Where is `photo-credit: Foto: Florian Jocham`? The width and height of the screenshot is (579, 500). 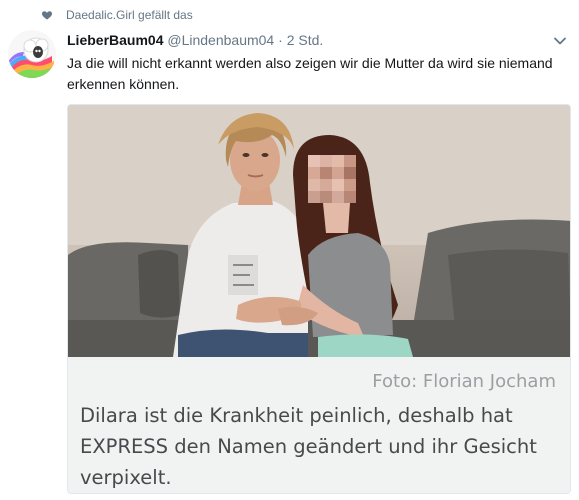
photo-credit: Foto: Florian Jocham is located at coordinates (464, 381).